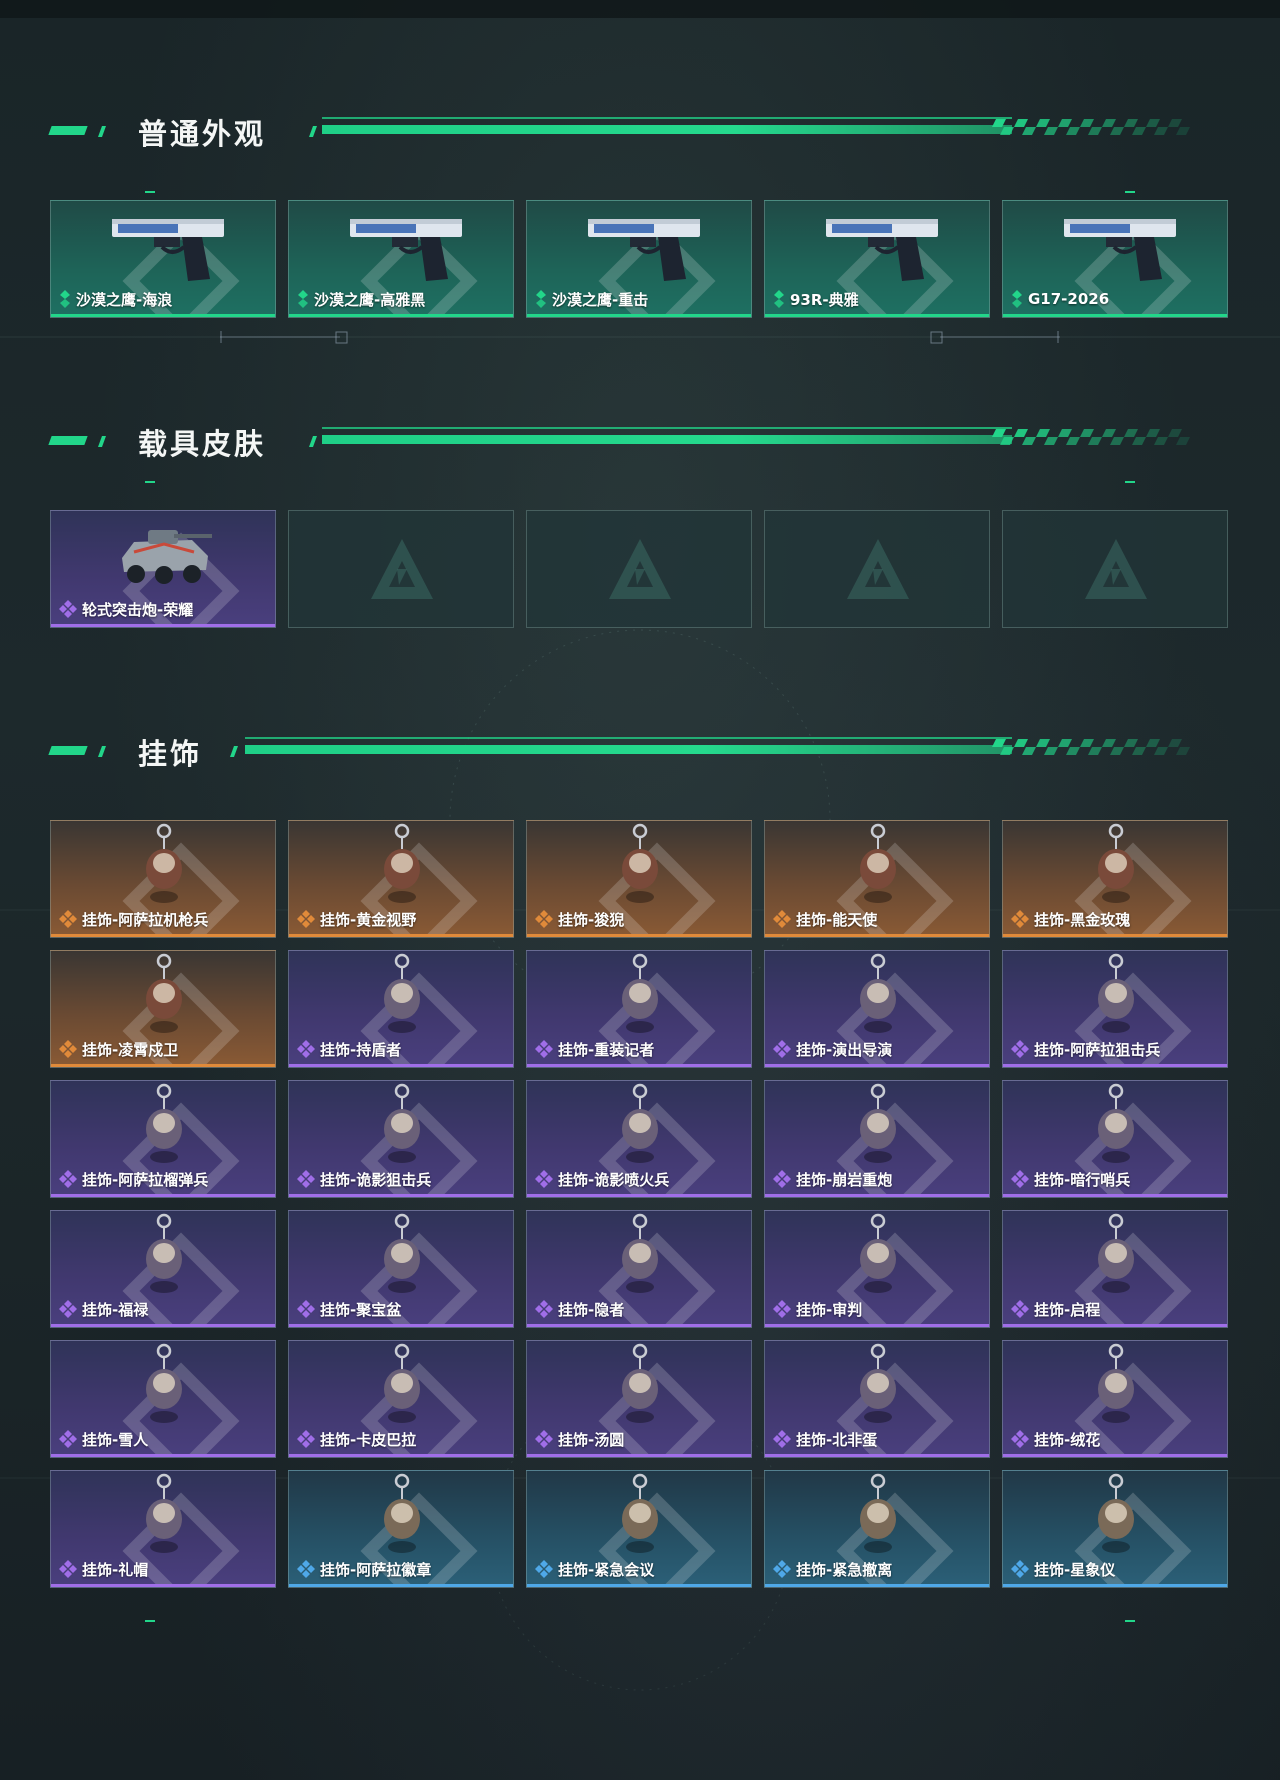  I want to click on item-card: 挂饰-黑金玫瑰, so click(1115, 879).